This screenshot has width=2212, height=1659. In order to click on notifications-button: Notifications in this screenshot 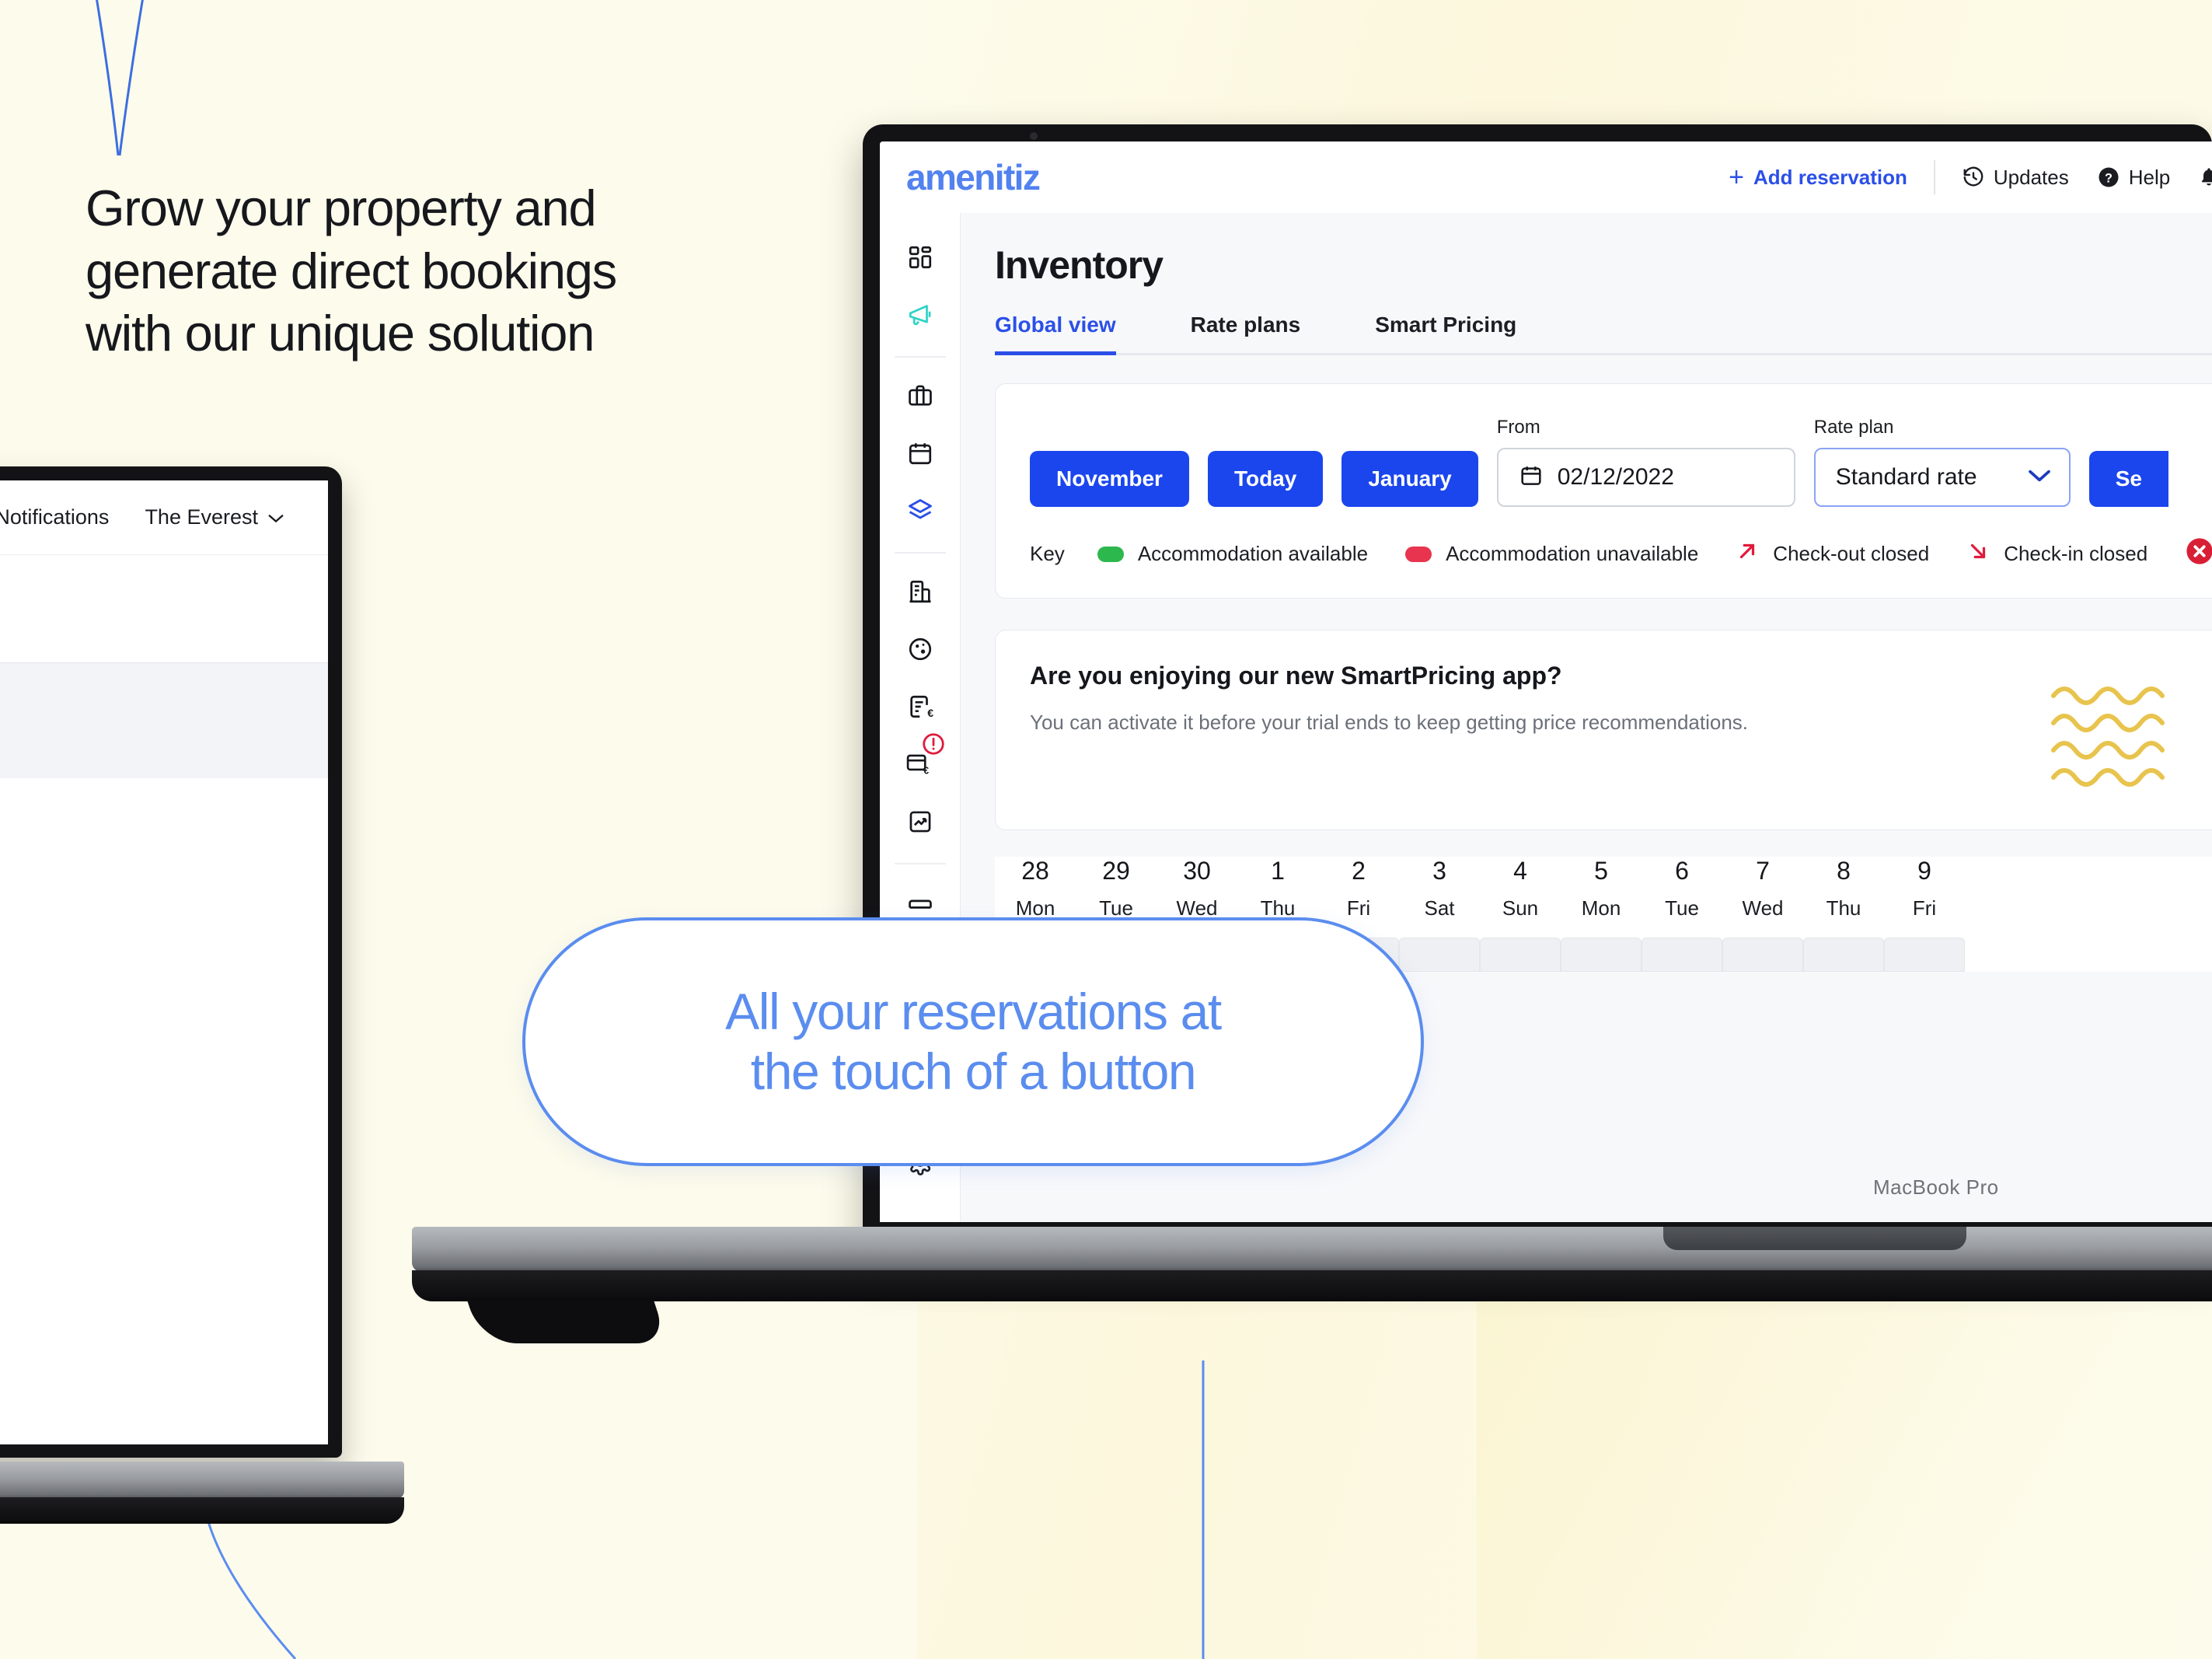, I will do `click(54, 517)`.